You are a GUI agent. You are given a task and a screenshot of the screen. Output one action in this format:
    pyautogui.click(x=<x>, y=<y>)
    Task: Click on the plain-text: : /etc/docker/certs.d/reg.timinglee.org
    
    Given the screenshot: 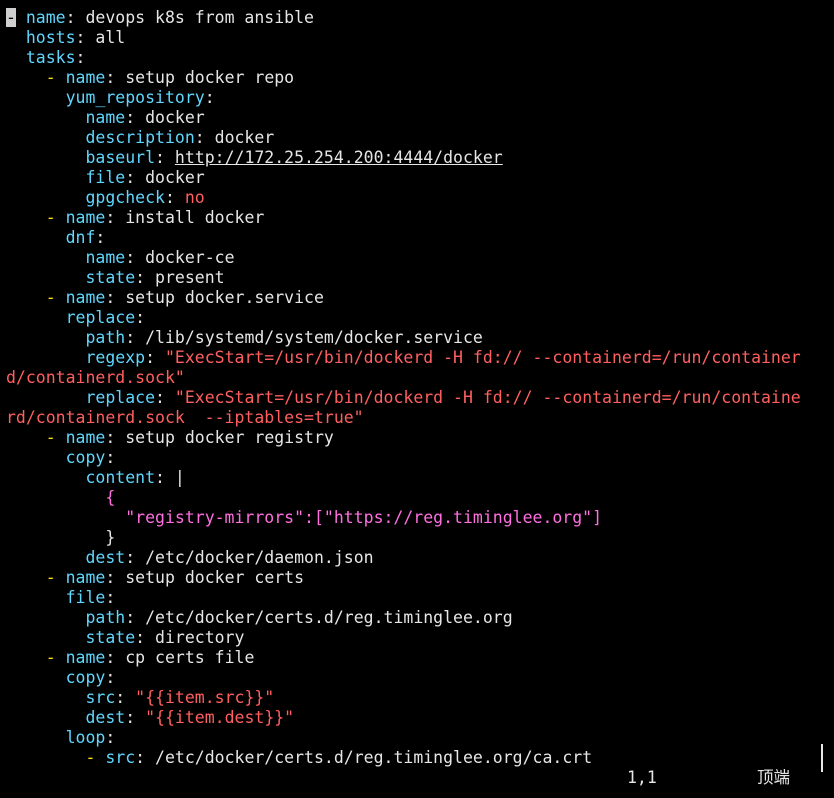 What is the action you would take?
    pyautogui.click(x=319, y=617)
    